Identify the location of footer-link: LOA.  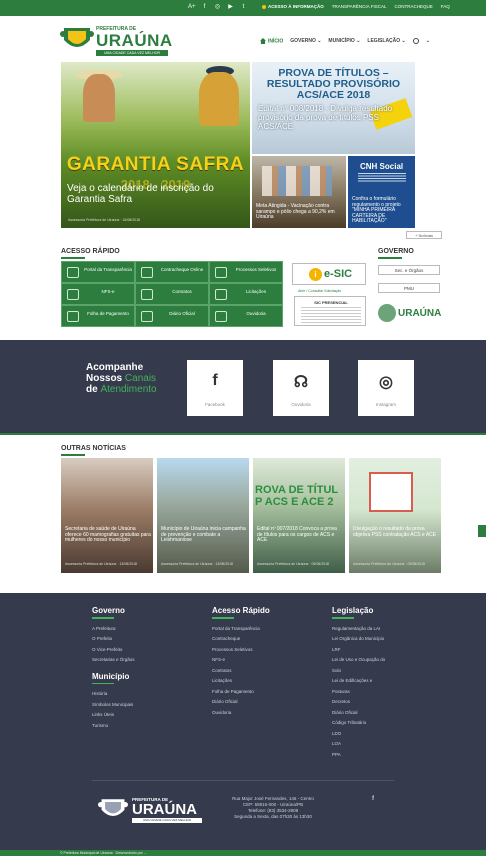
(358, 744).